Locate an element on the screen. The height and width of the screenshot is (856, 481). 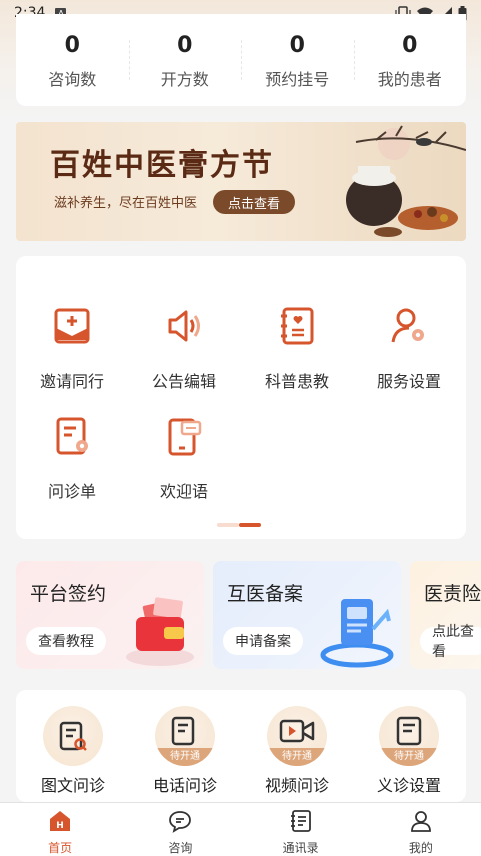
tab-label: 咨询 is located at coordinates (180, 848).